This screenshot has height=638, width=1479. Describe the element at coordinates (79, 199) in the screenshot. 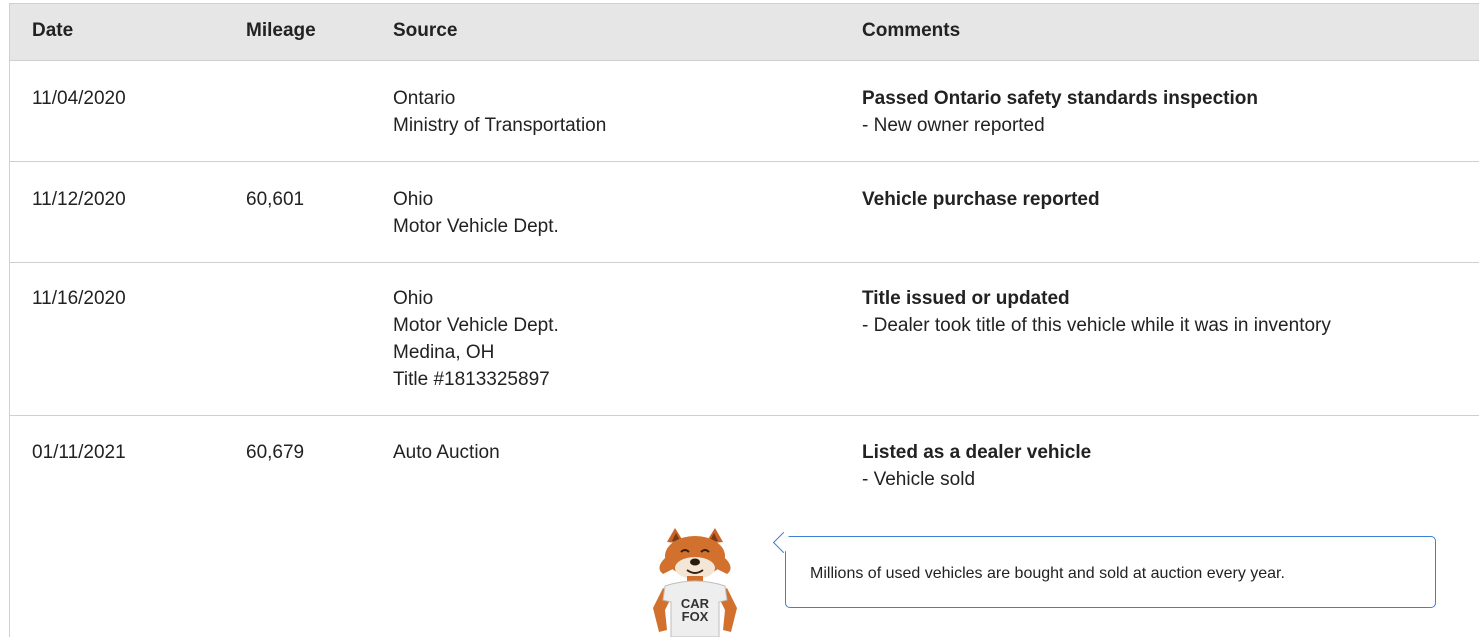

I see `row-date: 11/12/2020` at that location.